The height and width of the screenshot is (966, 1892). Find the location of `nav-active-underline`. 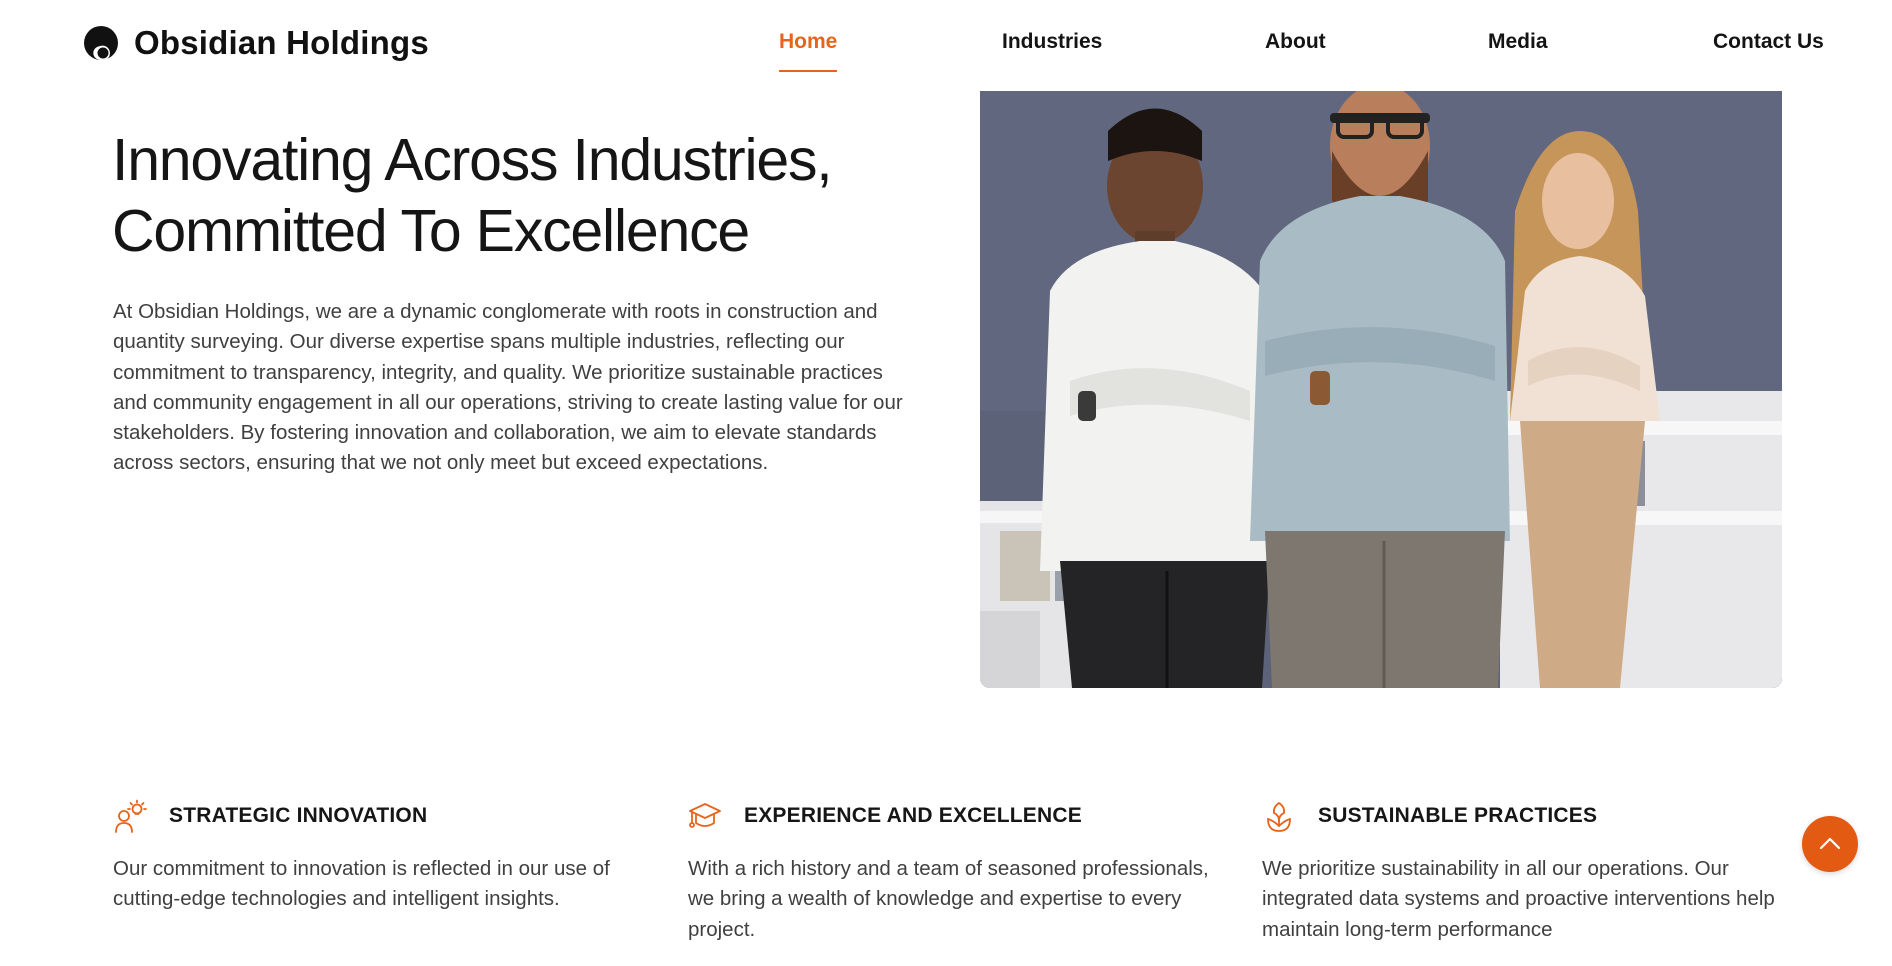

nav-active-underline is located at coordinates (808, 71).